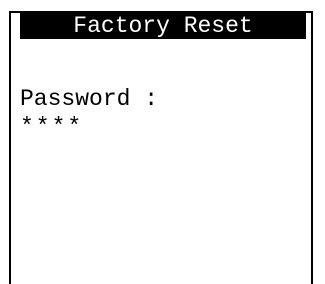  What do you see at coordinates (51, 127) in the screenshot?
I see `password-field: ****` at bounding box center [51, 127].